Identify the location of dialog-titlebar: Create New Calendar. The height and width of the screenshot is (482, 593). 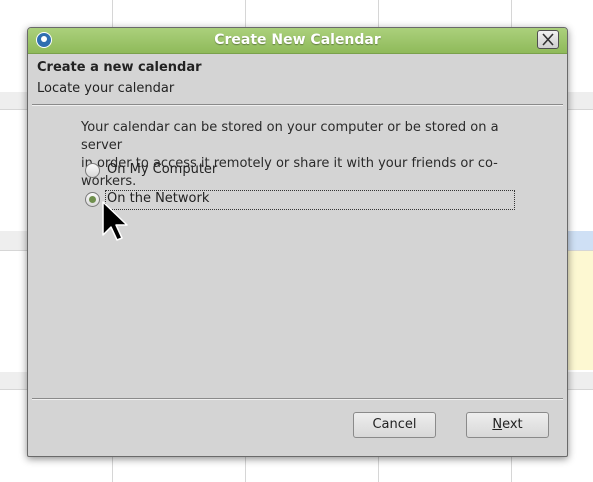
(297, 41).